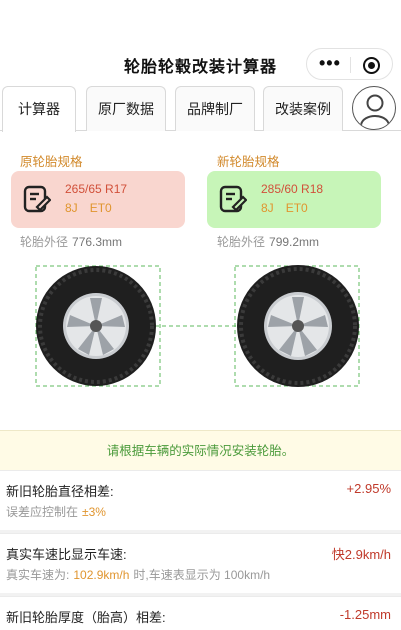  I want to click on diameter-diff-value: +2.95%, so click(368, 488).